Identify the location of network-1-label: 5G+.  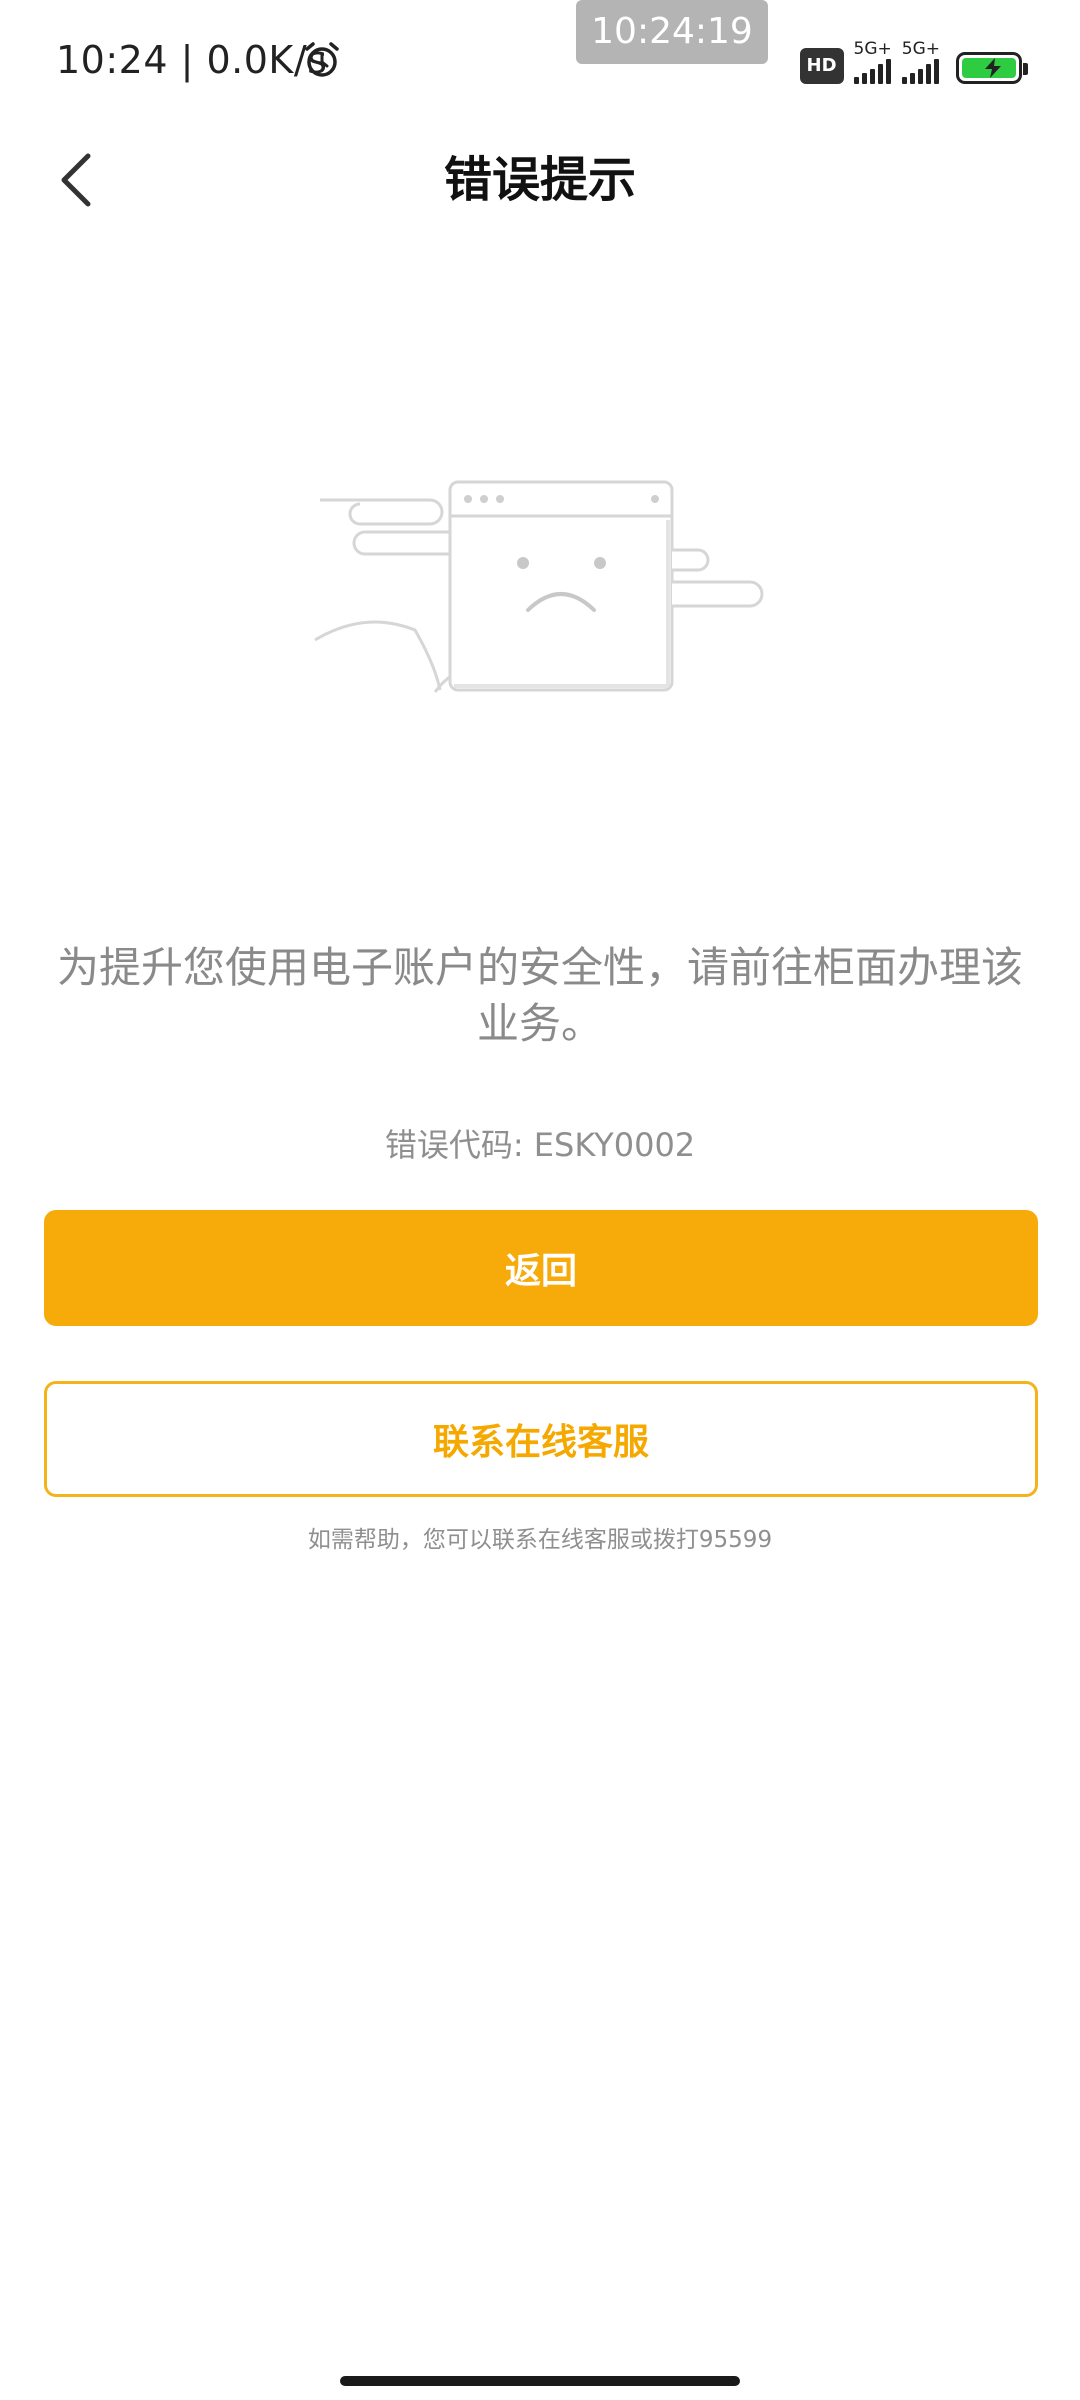
(872, 49).